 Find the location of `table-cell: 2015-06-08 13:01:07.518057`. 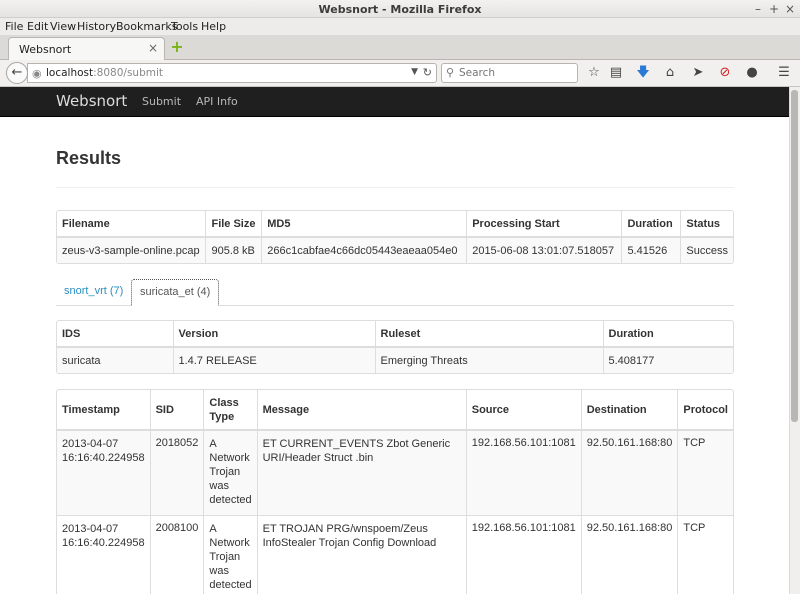

table-cell: 2015-06-08 13:01:07.518057 is located at coordinates (544, 249).